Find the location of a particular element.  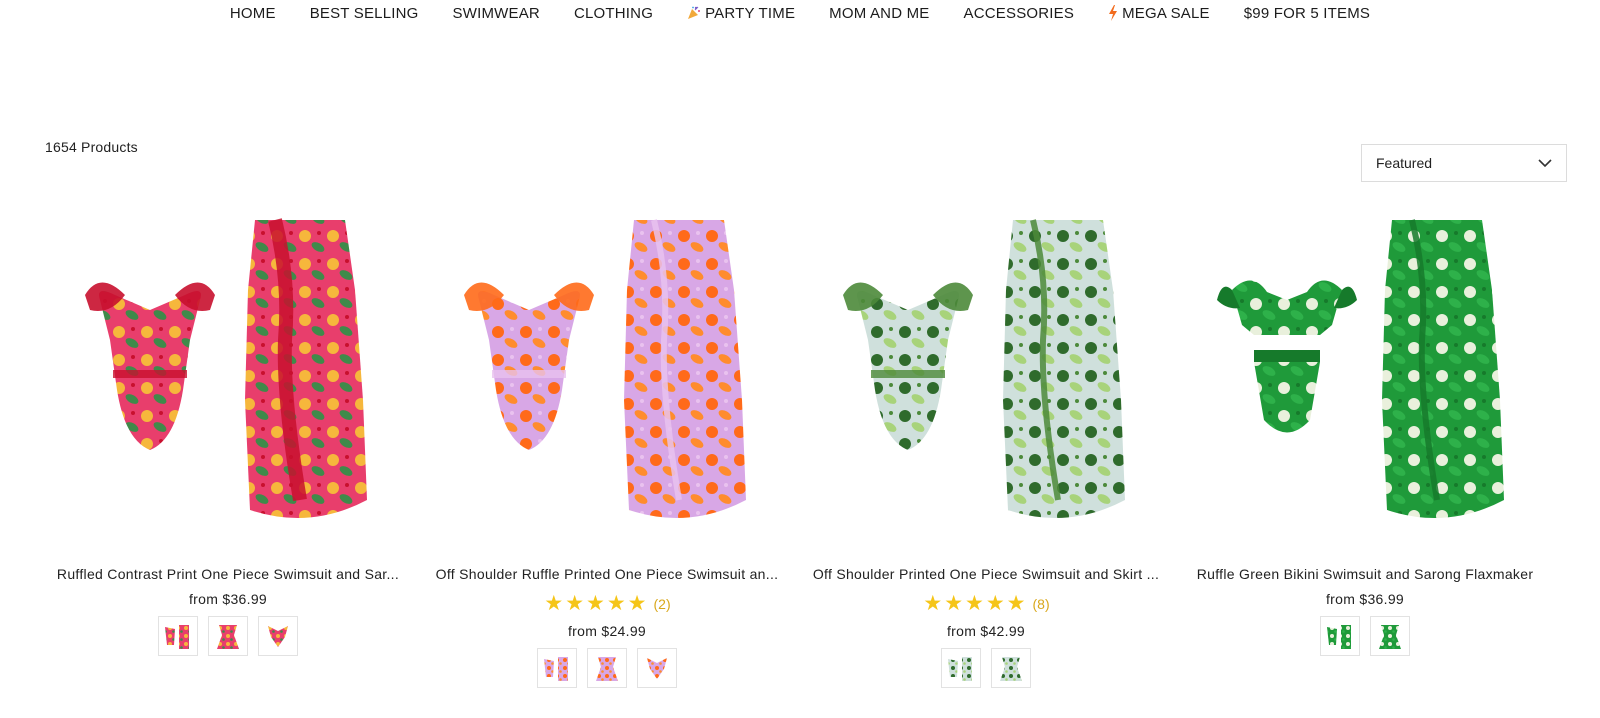

nav-swimwear: SWIMWEAR is located at coordinates (496, 13).